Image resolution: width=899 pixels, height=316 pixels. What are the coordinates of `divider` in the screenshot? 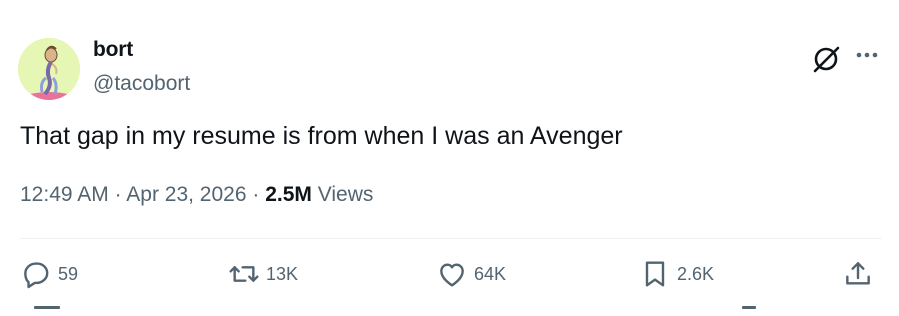 It's located at (451, 238).